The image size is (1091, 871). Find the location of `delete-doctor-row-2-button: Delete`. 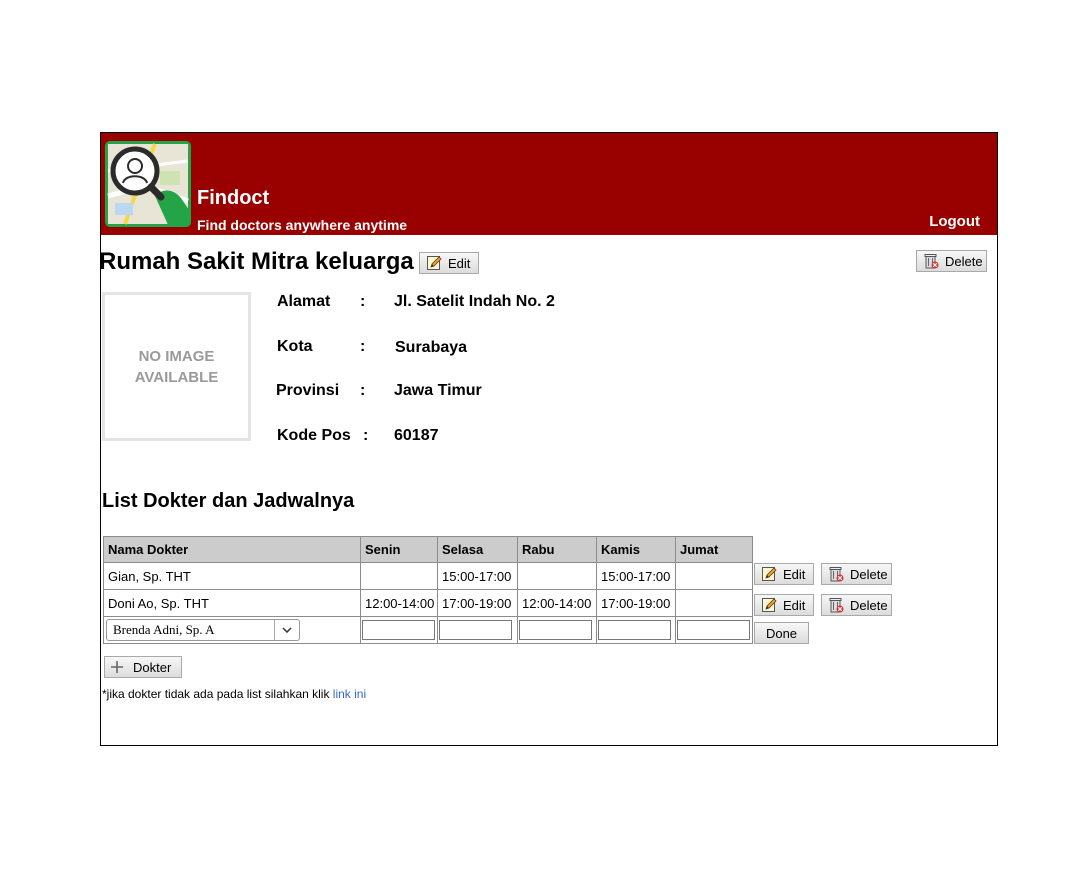

delete-doctor-row-2-button: Delete is located at coordinates (856, 605).